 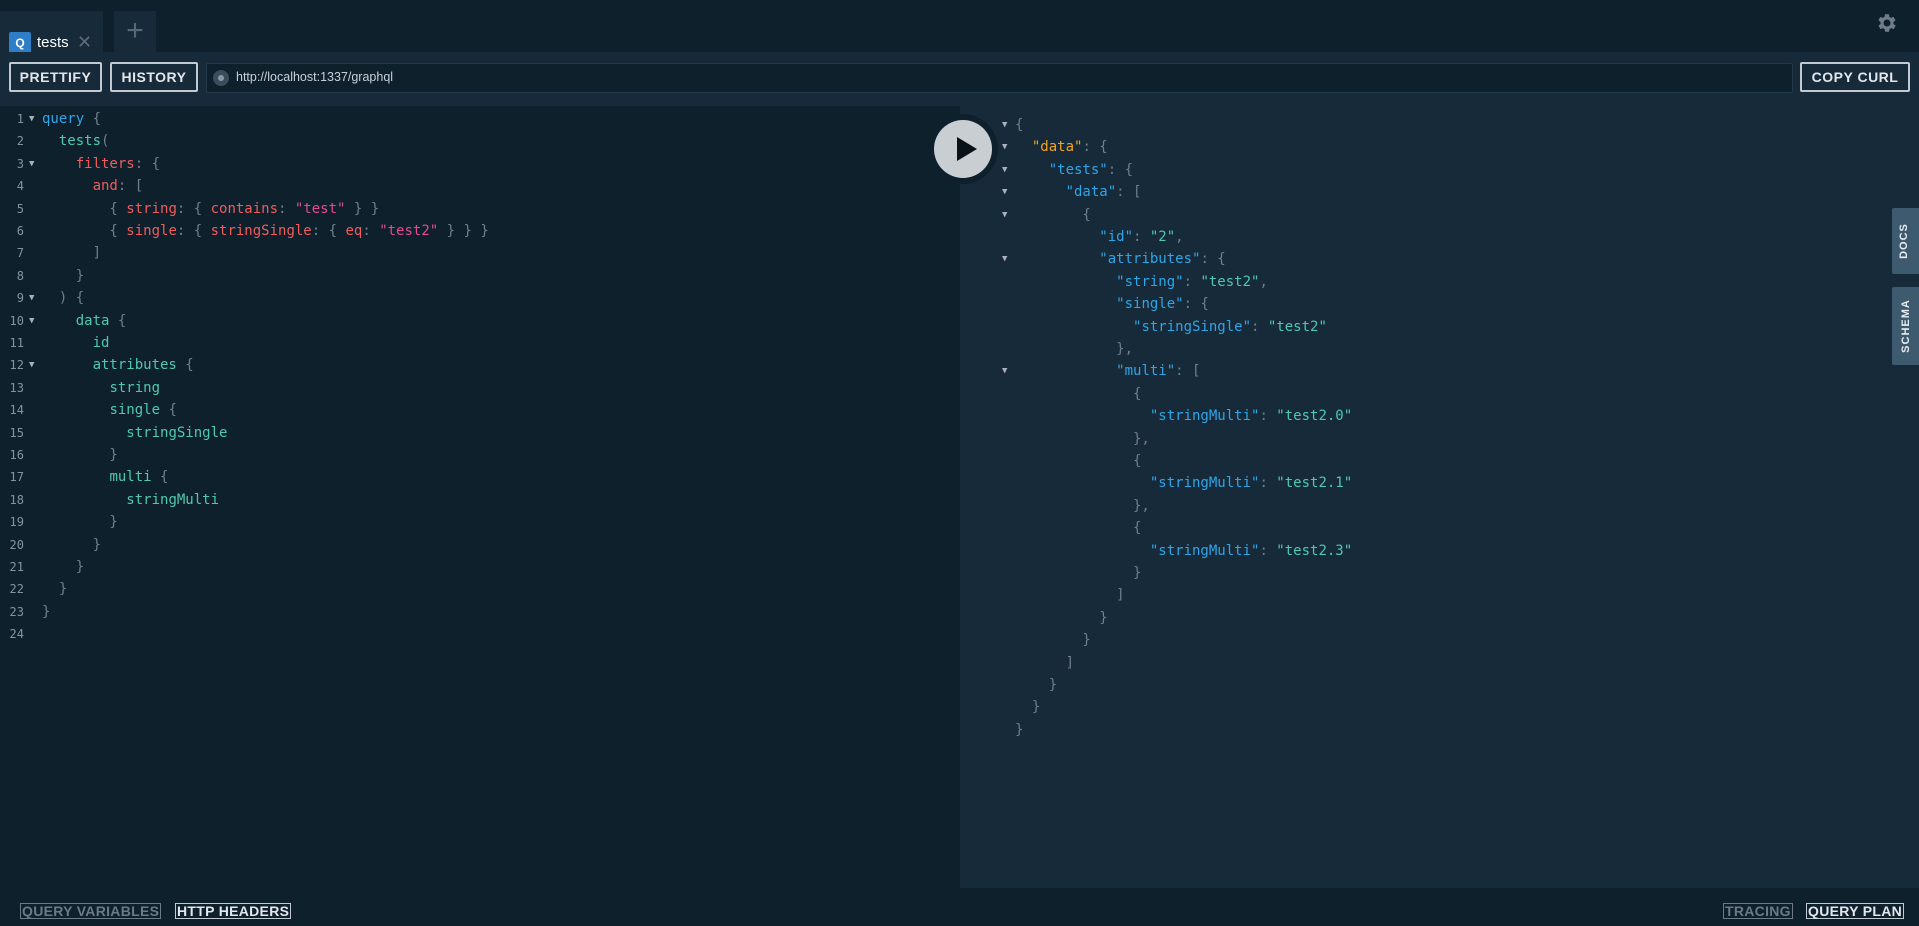 What do you see at coordinates (1074, 170) in the screenshot?
I see `result-line: "tests": {` at bounding box center [1074, 170].